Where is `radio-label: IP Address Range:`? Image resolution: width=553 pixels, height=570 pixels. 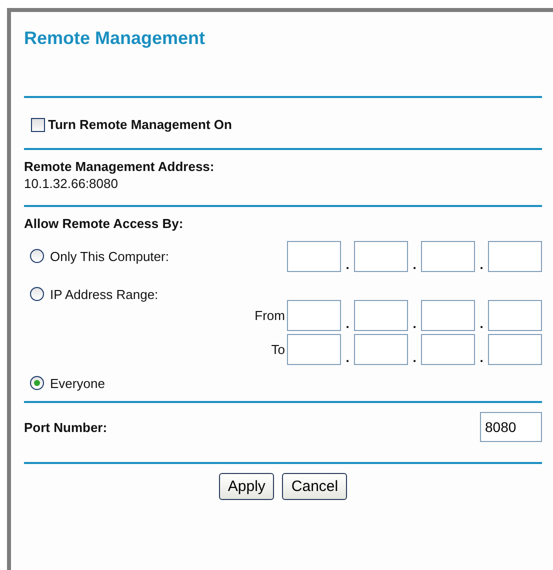 radio-label: IP Address Range: is located at coordinates (104, 294).